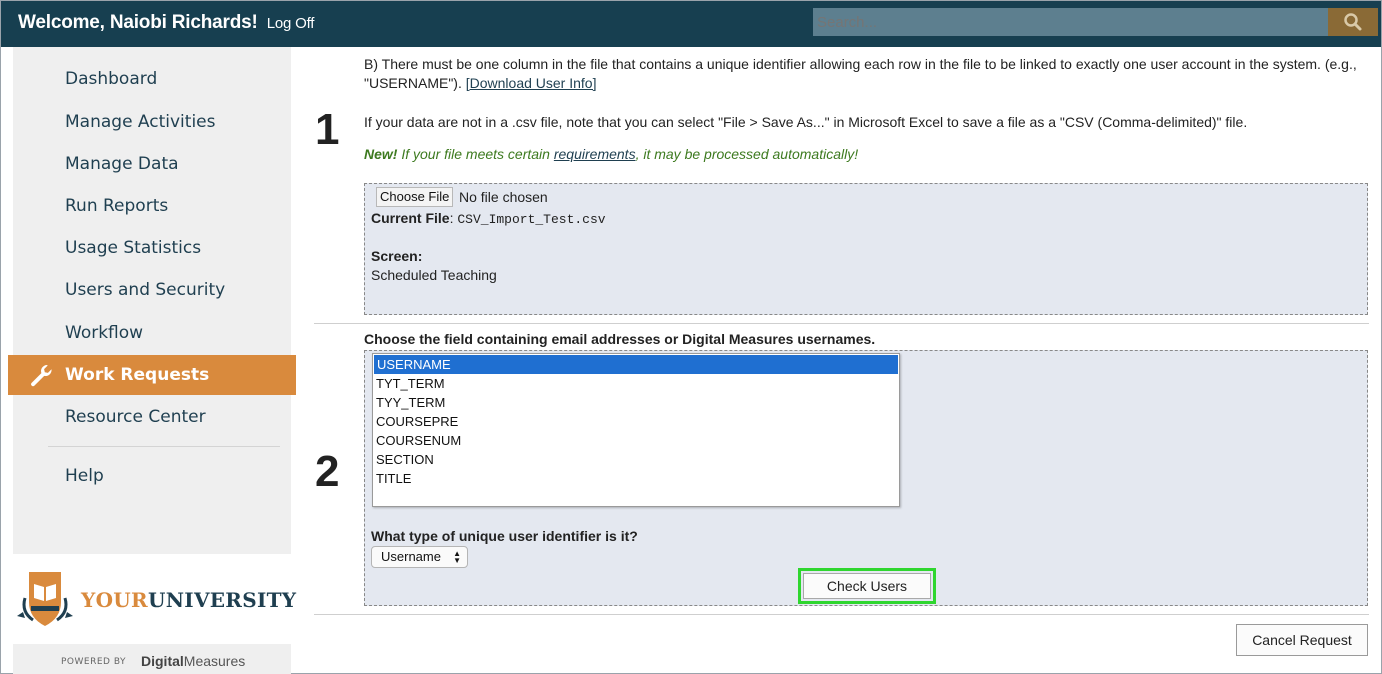 This screenshot has width=1382, height=674. I want to click on field-option: COURSEPRE, so click(636, 421).